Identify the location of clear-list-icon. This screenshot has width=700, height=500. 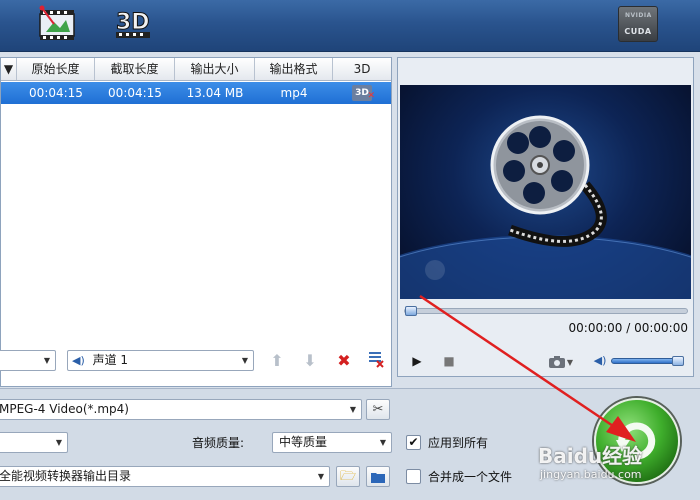
(376, 360).